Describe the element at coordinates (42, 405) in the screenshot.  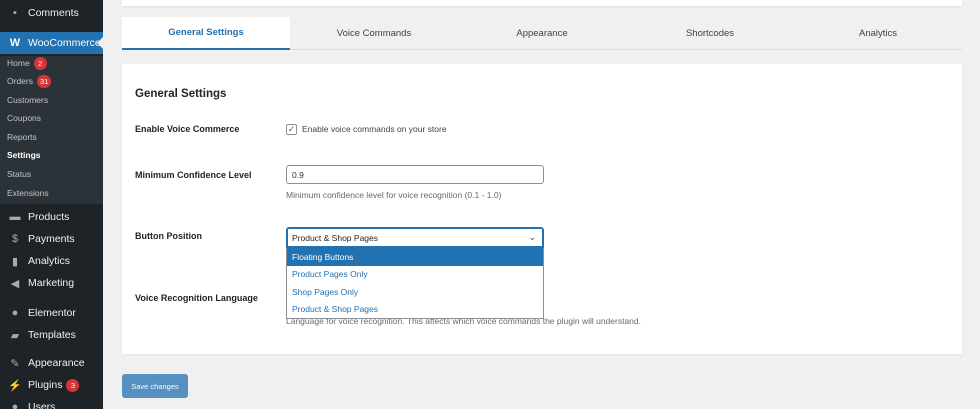
I see `menu-users-label: Users` at that location.